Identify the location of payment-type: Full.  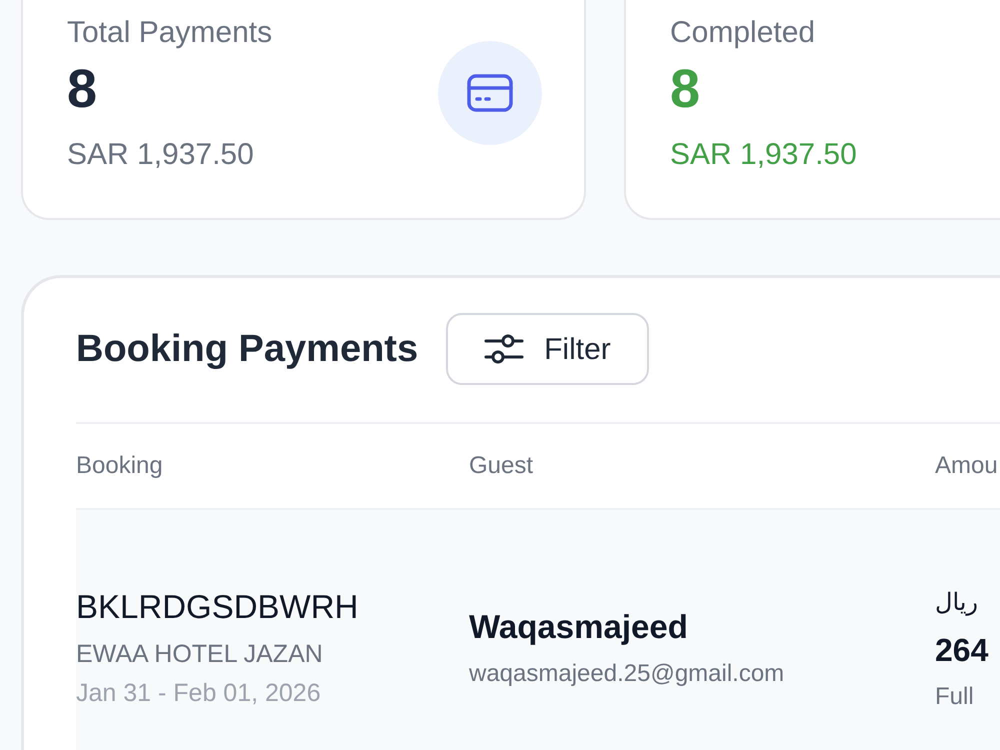
(954, 697).